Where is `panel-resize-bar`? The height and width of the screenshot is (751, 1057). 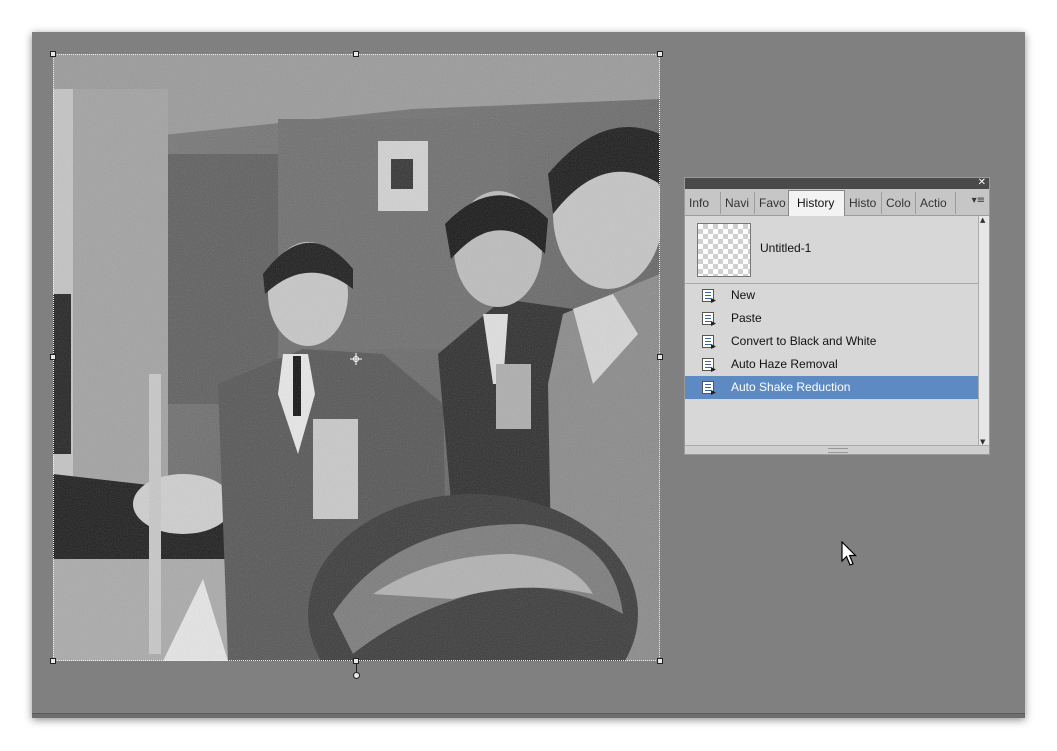
panel-resize-bar is located at coordinates (837, 449).